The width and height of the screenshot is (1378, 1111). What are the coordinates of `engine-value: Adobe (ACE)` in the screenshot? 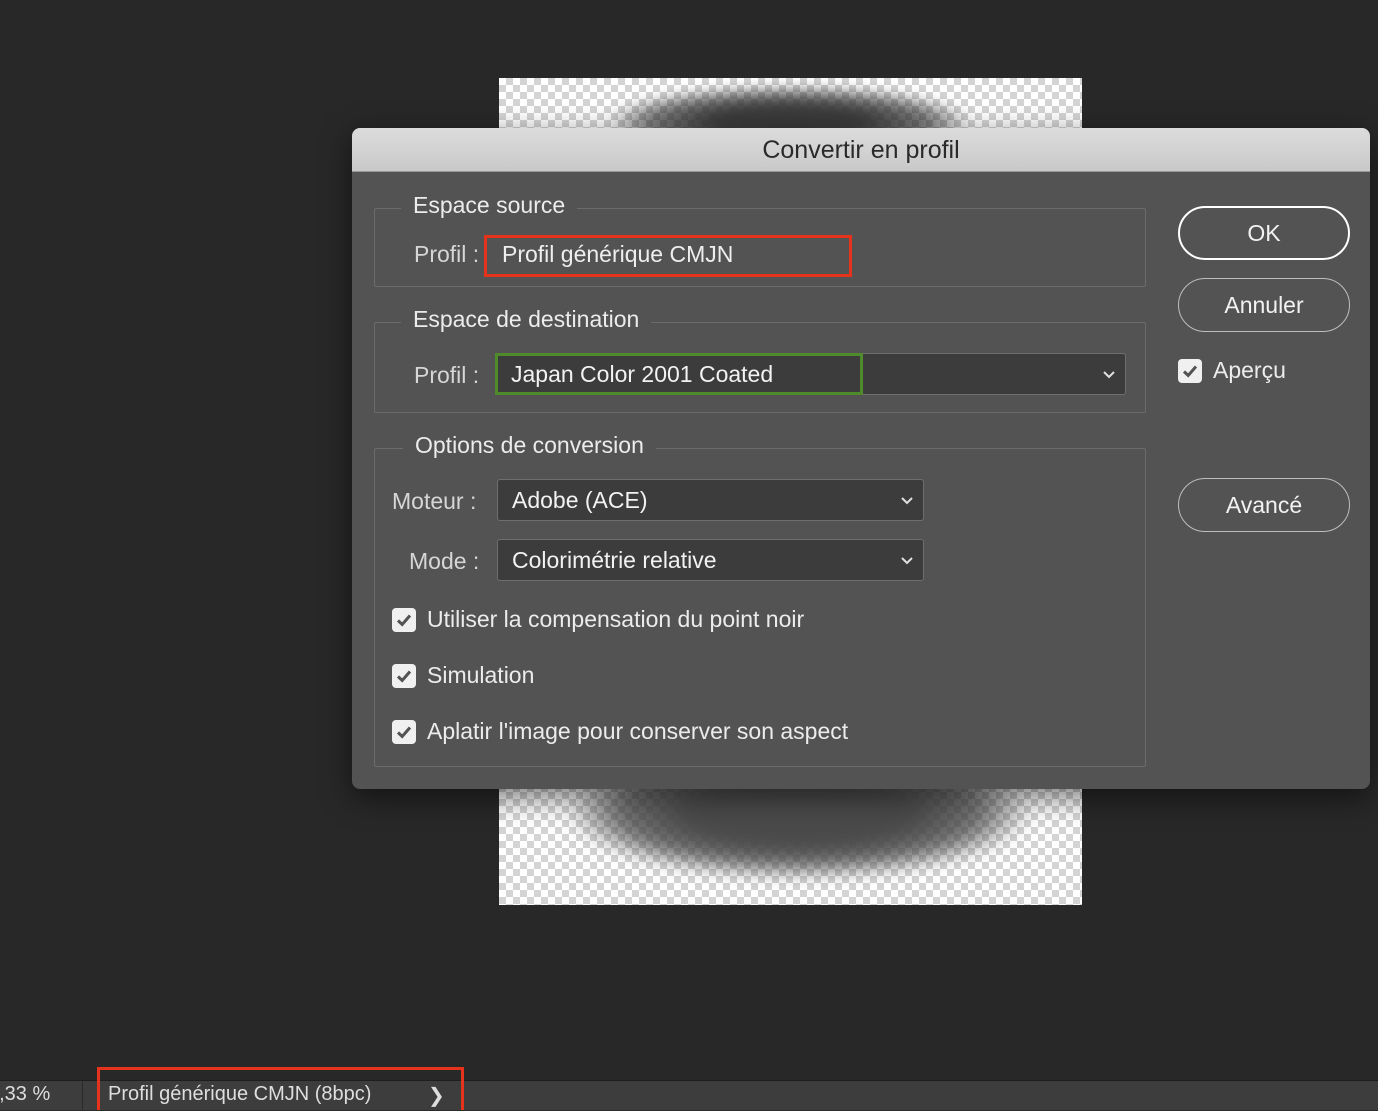 It's located at (580, 500).